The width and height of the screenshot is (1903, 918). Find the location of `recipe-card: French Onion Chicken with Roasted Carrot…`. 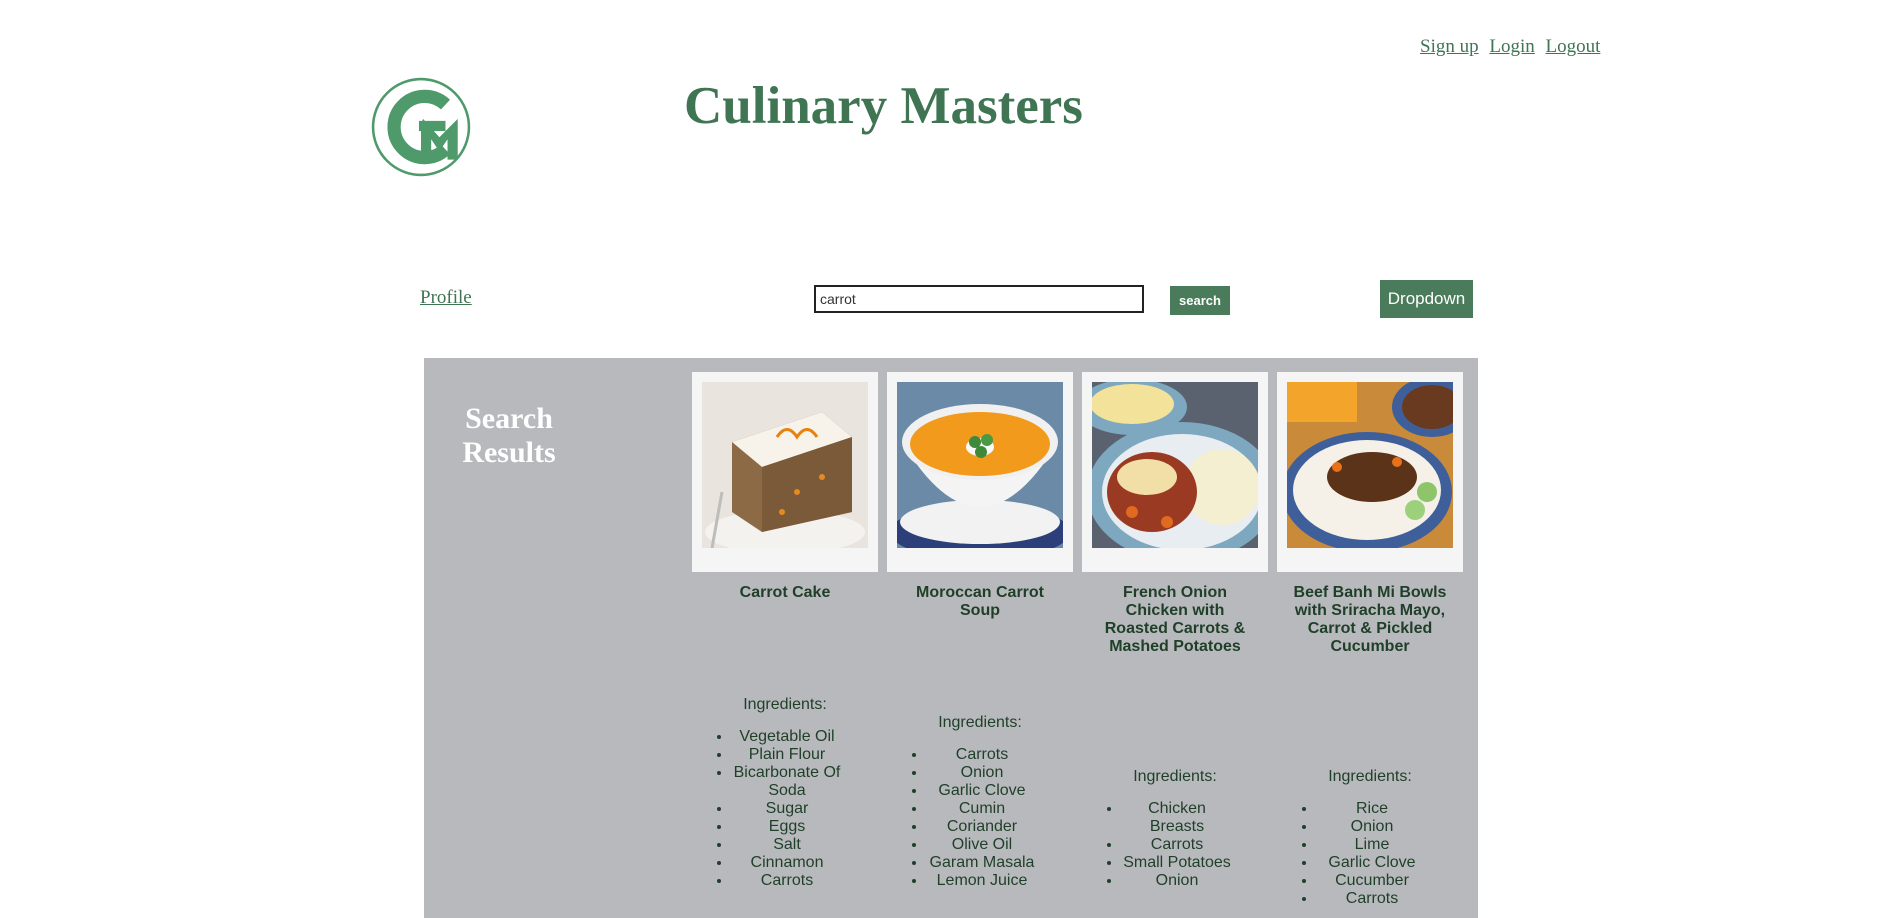

recipe-card: French Onion Chicken with Roasted Carrot… is located at coordinates (1175, 514).